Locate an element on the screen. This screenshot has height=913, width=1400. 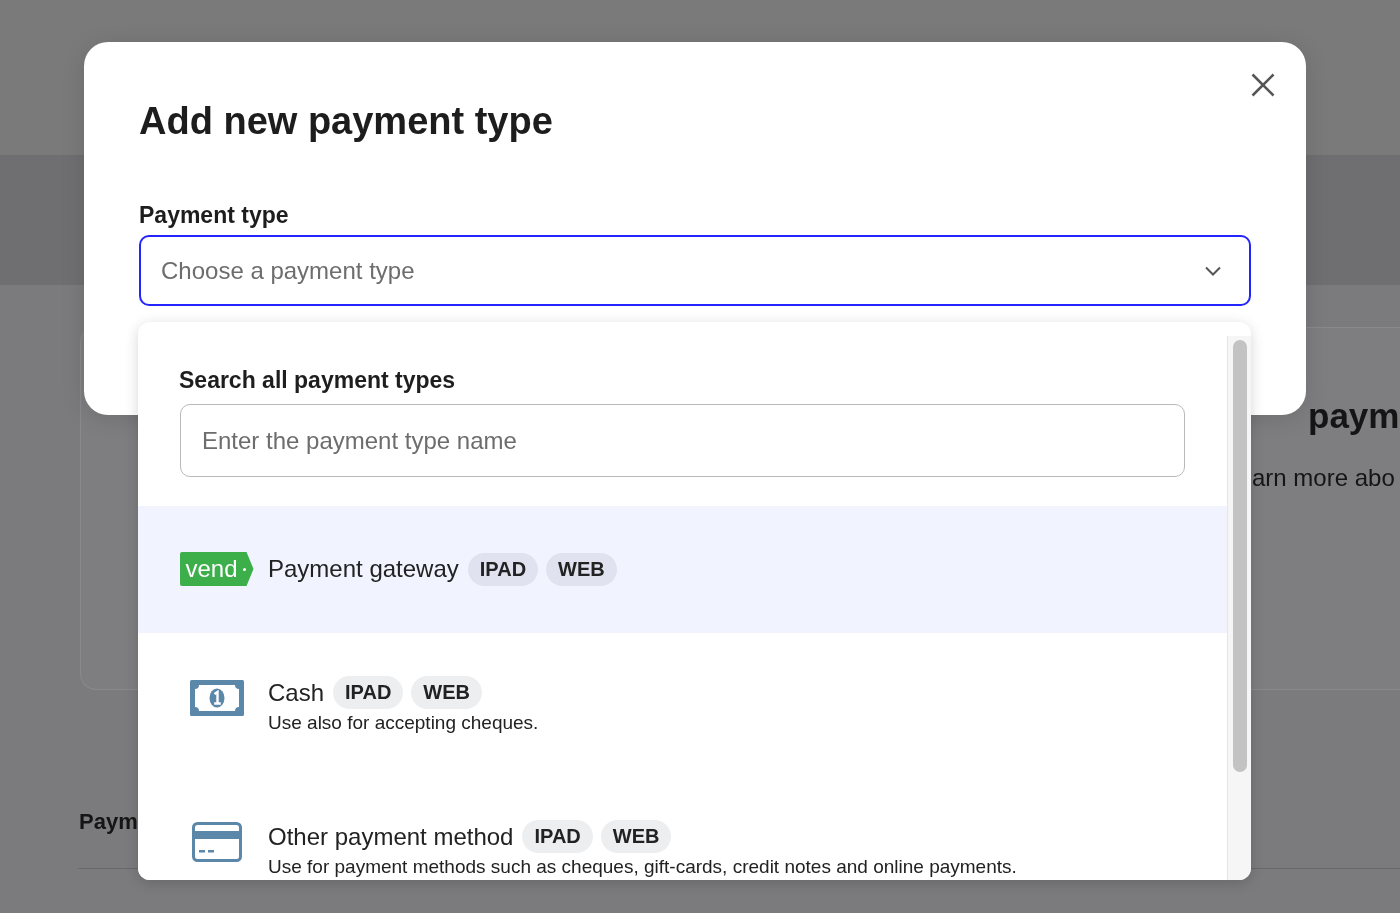
option-title: Other payment method is located at coordinates (391, 836).